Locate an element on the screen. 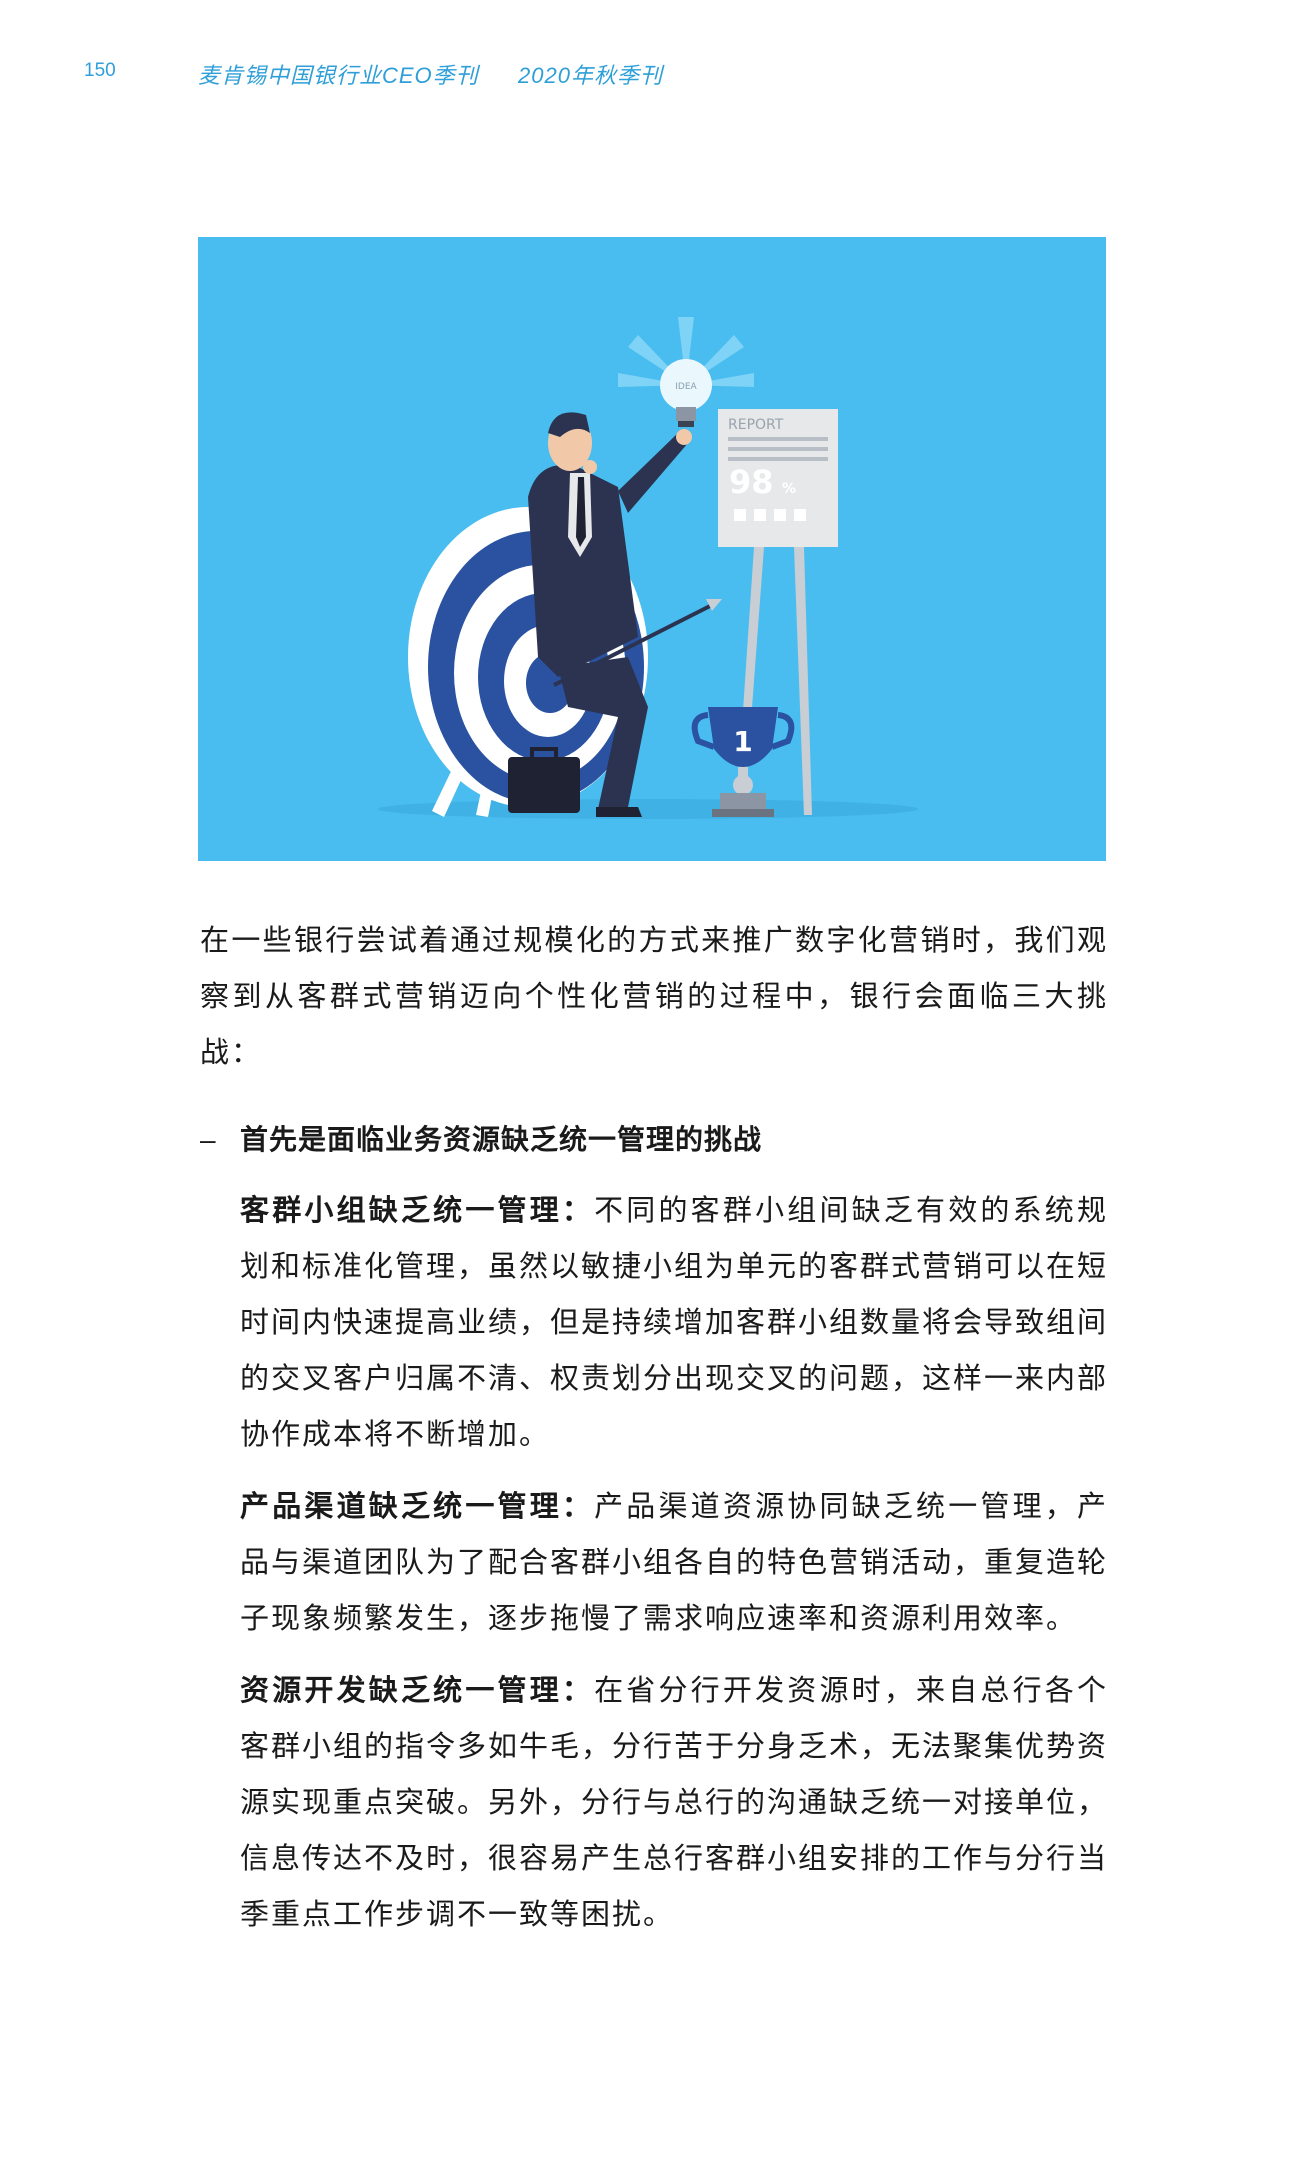 Image resolution: width=1300 pixels, height=2166 pixels. page-header: 150 麦肯锡中国银行业CEO季刊 2020年秋季刊 is located at coordinates (650, 73).